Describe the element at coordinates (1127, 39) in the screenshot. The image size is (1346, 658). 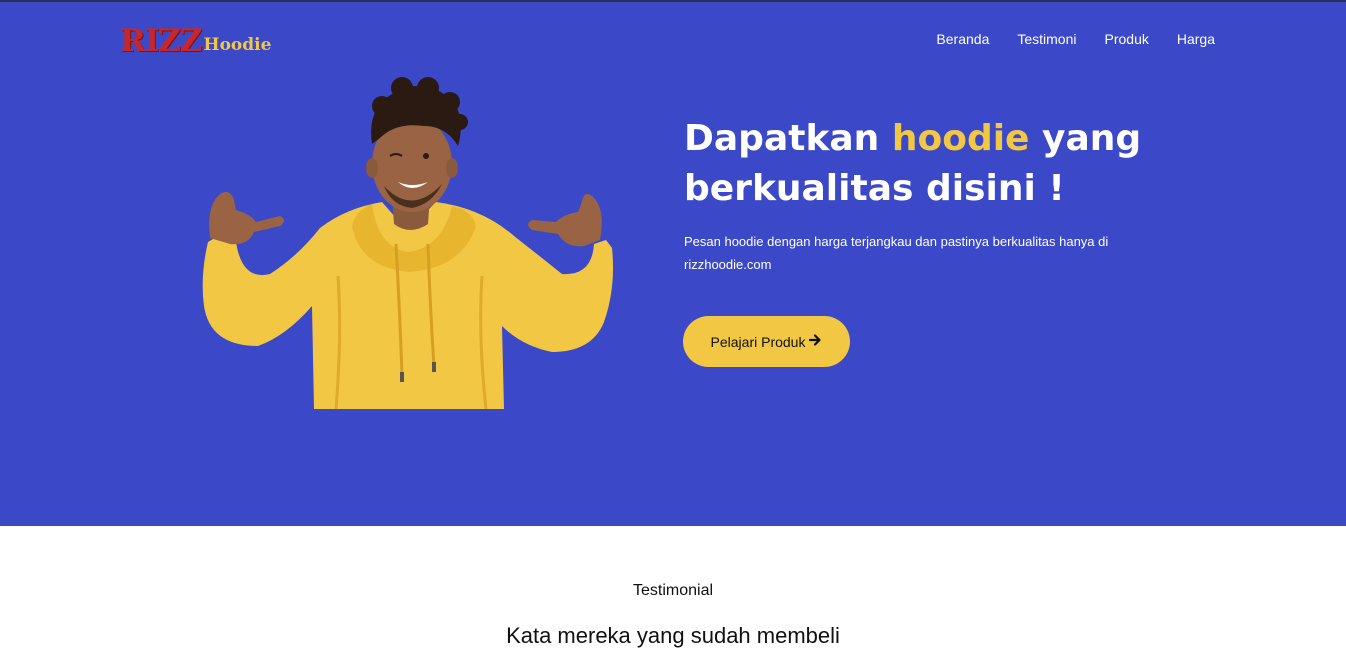
I see `nav-item-produk: Produk` at that location.